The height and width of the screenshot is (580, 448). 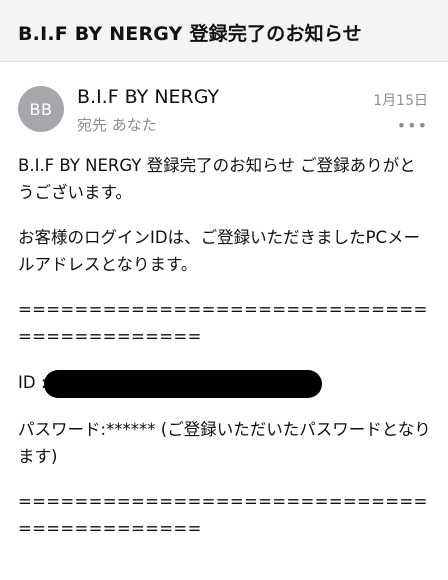 What do you see at coordinates (148, 97) in the screenshot?
I see `sender-name: B.I.F BY NERGY` at bounding box center [148, 97].